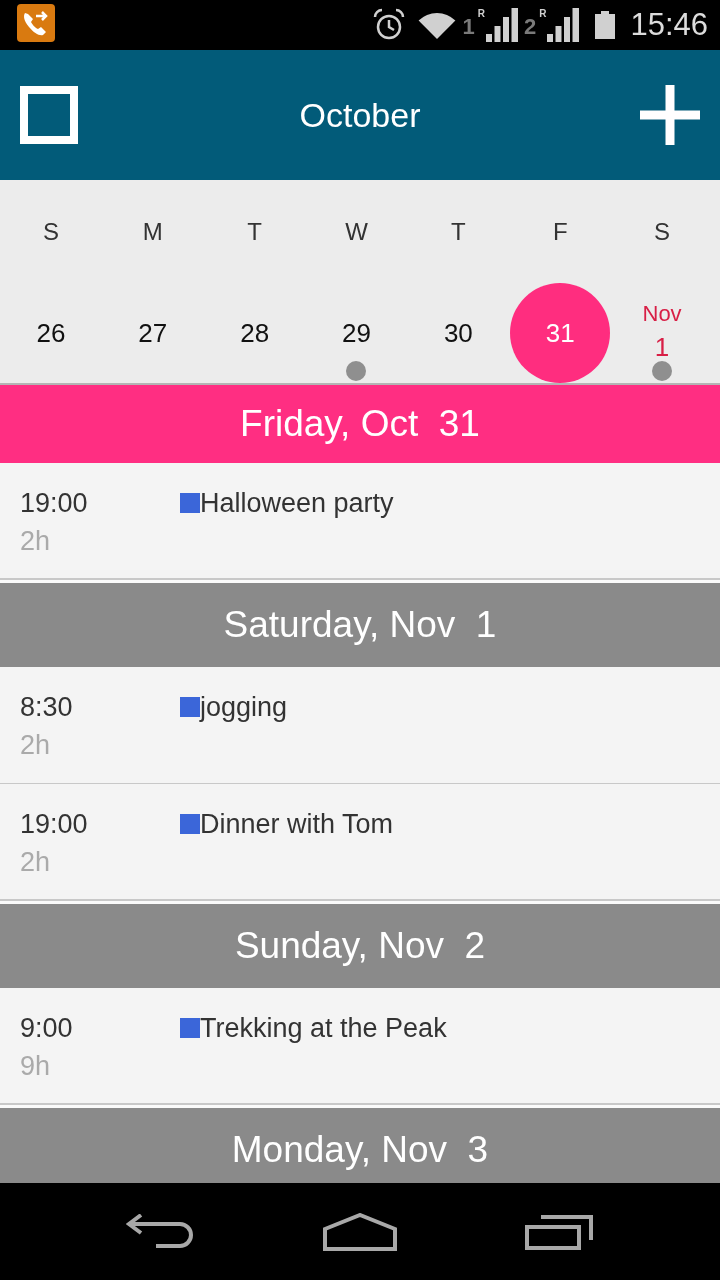  What do you see at coordinates (297, 503) in the screenshot?
I see `event-title: Halloween party` at bounding box center [297, 503].